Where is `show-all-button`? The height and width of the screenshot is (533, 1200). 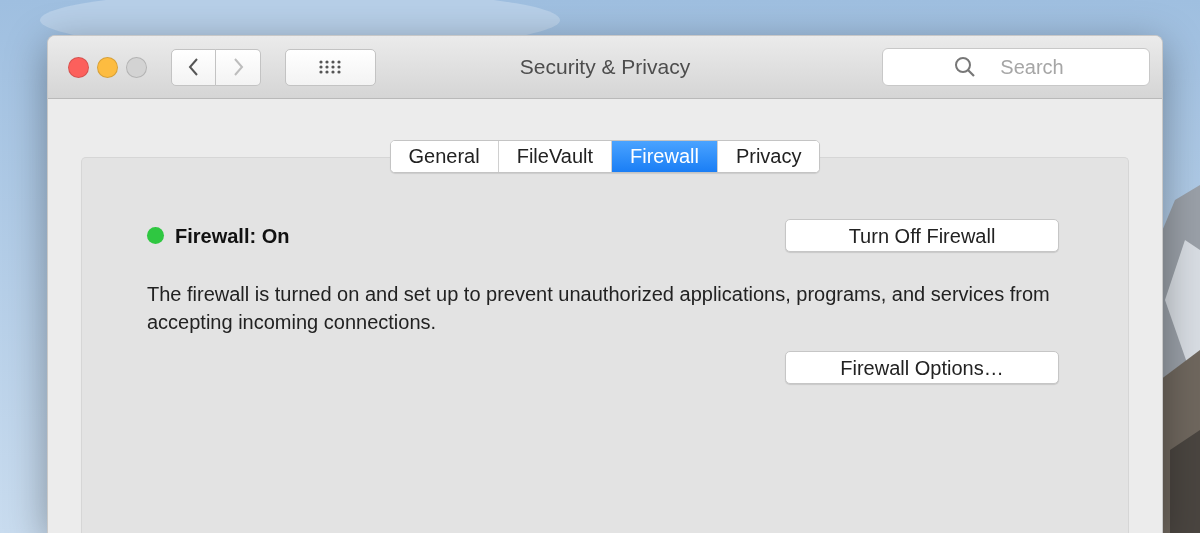 show-all-button is located at coordinates (330, 67).